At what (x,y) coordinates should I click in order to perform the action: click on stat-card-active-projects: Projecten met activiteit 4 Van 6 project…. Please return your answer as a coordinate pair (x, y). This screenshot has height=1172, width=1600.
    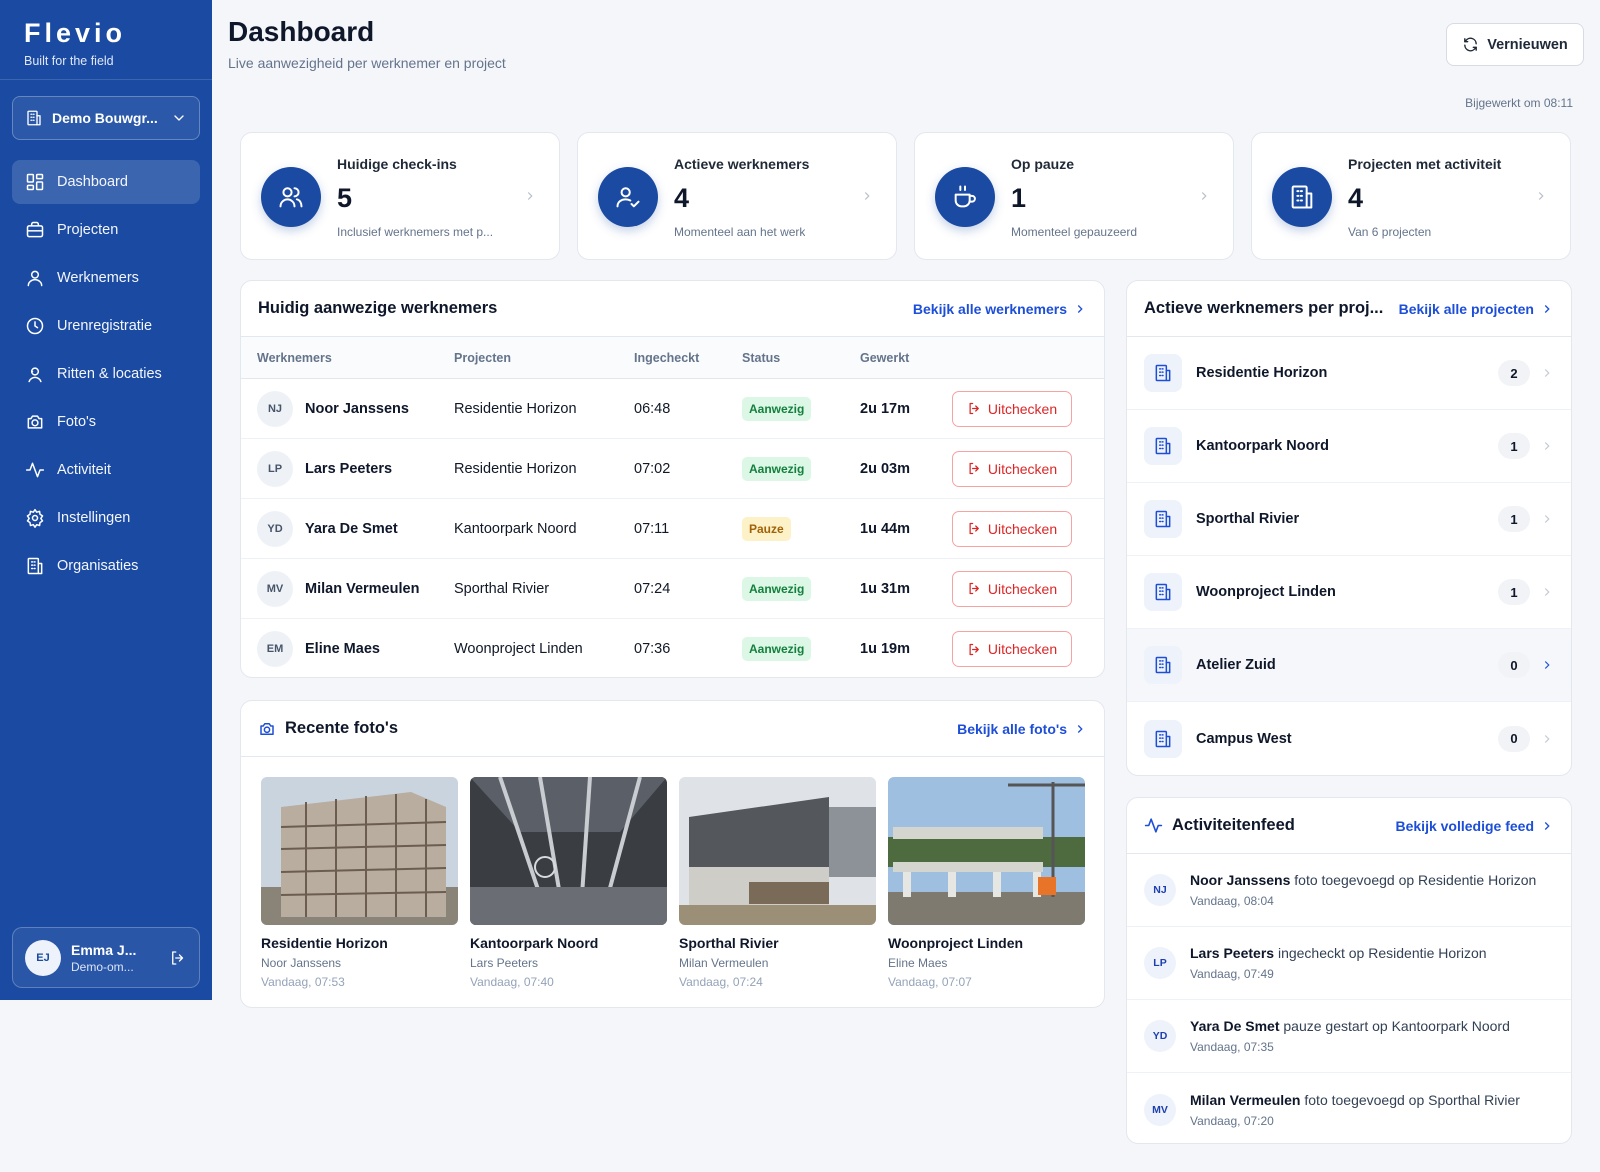
    Looking at the image, I should click on (1411, 196).